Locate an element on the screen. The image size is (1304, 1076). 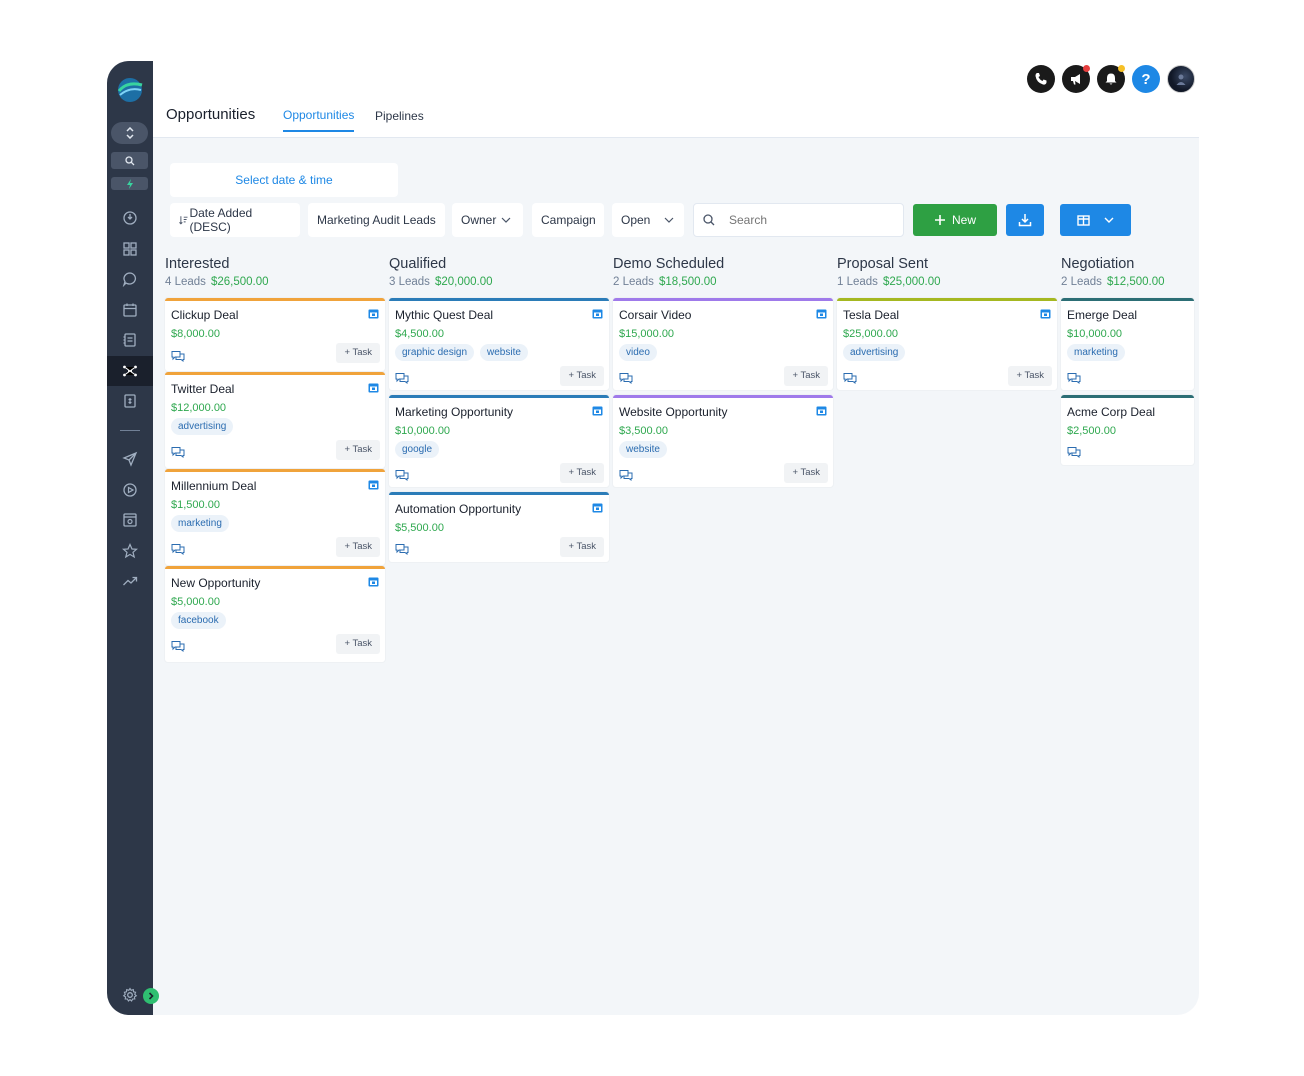
marketing-icon is located at coordinates (130, 459).